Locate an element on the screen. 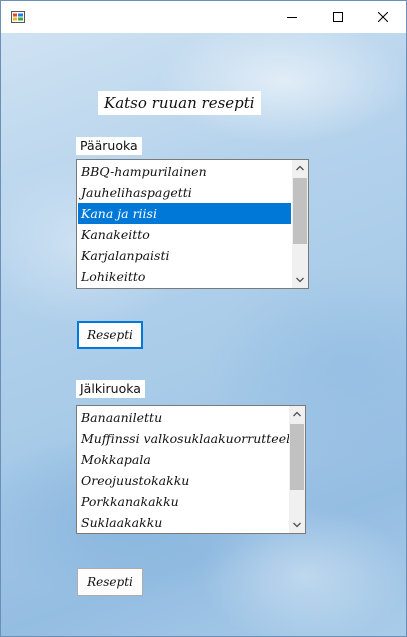 Image resolution: width=407 pixels, height=637 pixels. minimize-icon is located at coordinates (292, 17).